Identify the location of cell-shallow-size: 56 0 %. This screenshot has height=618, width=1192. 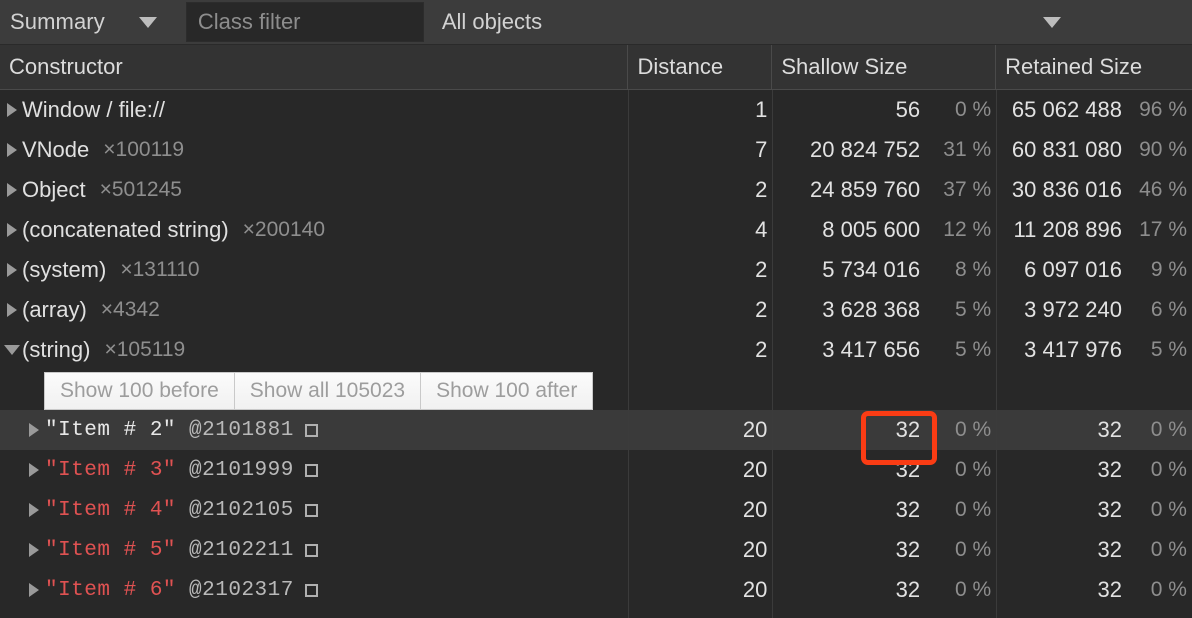
(884, 110).